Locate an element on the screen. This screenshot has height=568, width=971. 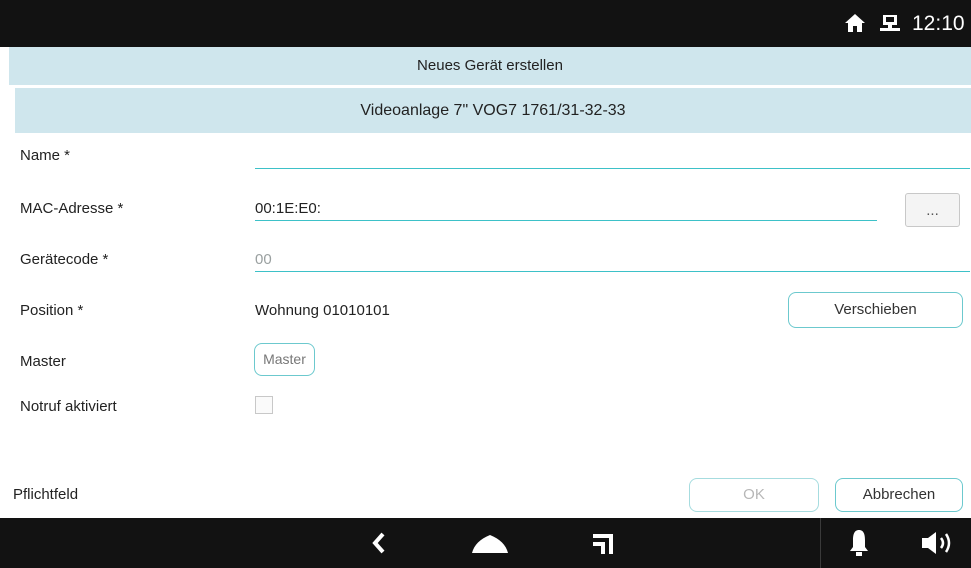
mac-address-value: 00:1E:E0: is located at coordinates (288, 208).